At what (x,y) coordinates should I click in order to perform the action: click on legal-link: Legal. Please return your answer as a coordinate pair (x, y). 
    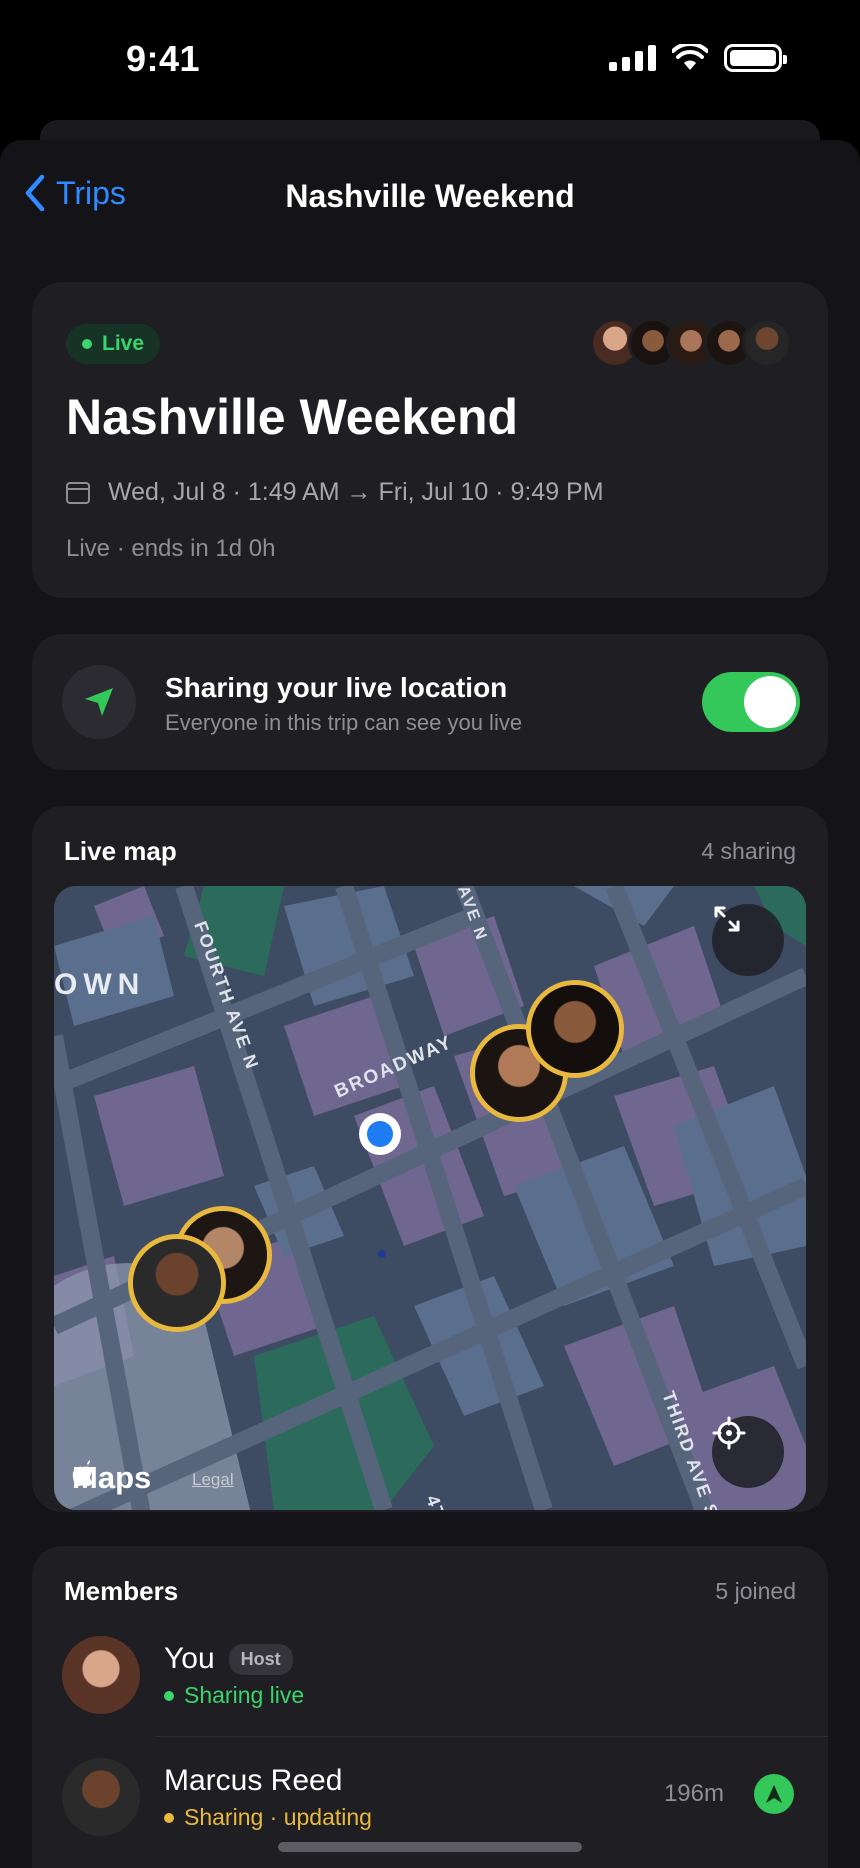
    Looking at the image, I should click on (213, 1480).